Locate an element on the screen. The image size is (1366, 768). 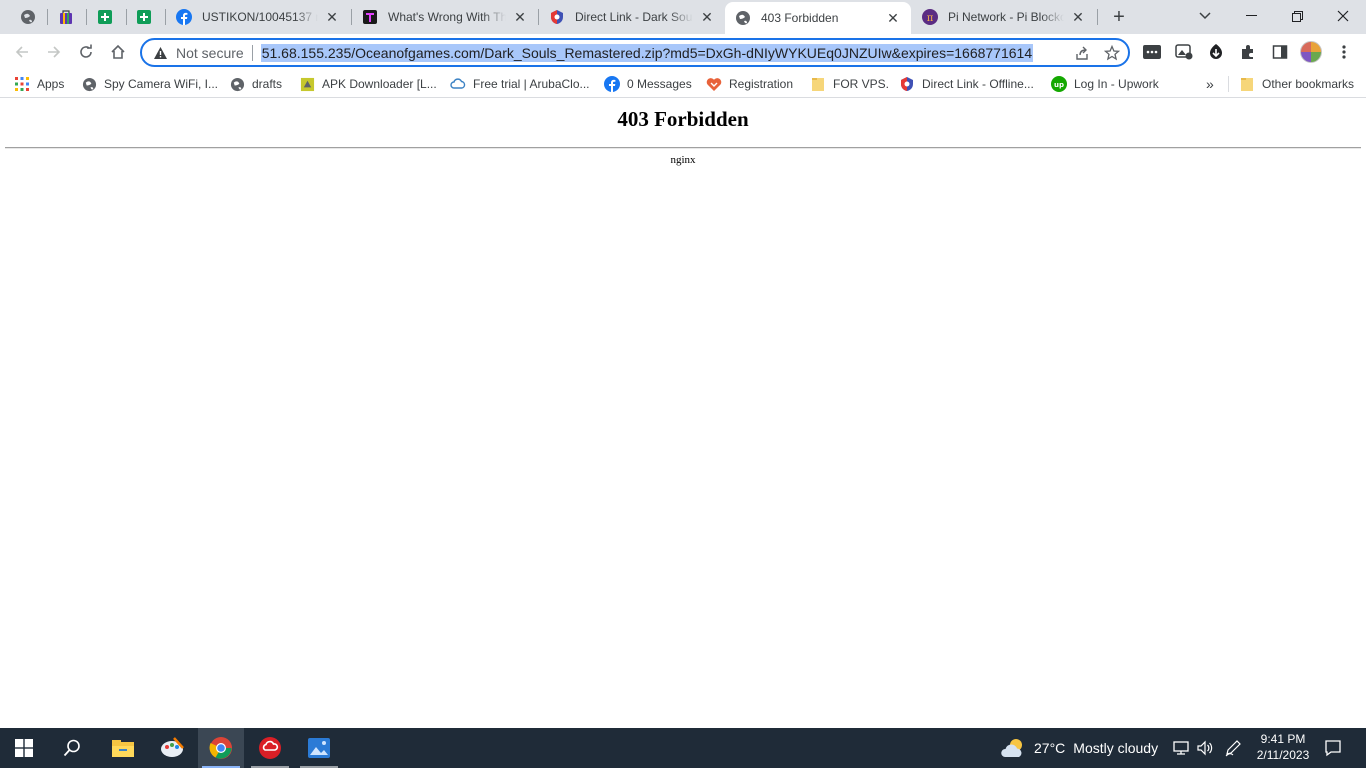
back-button is located at coordinates (22, 52).